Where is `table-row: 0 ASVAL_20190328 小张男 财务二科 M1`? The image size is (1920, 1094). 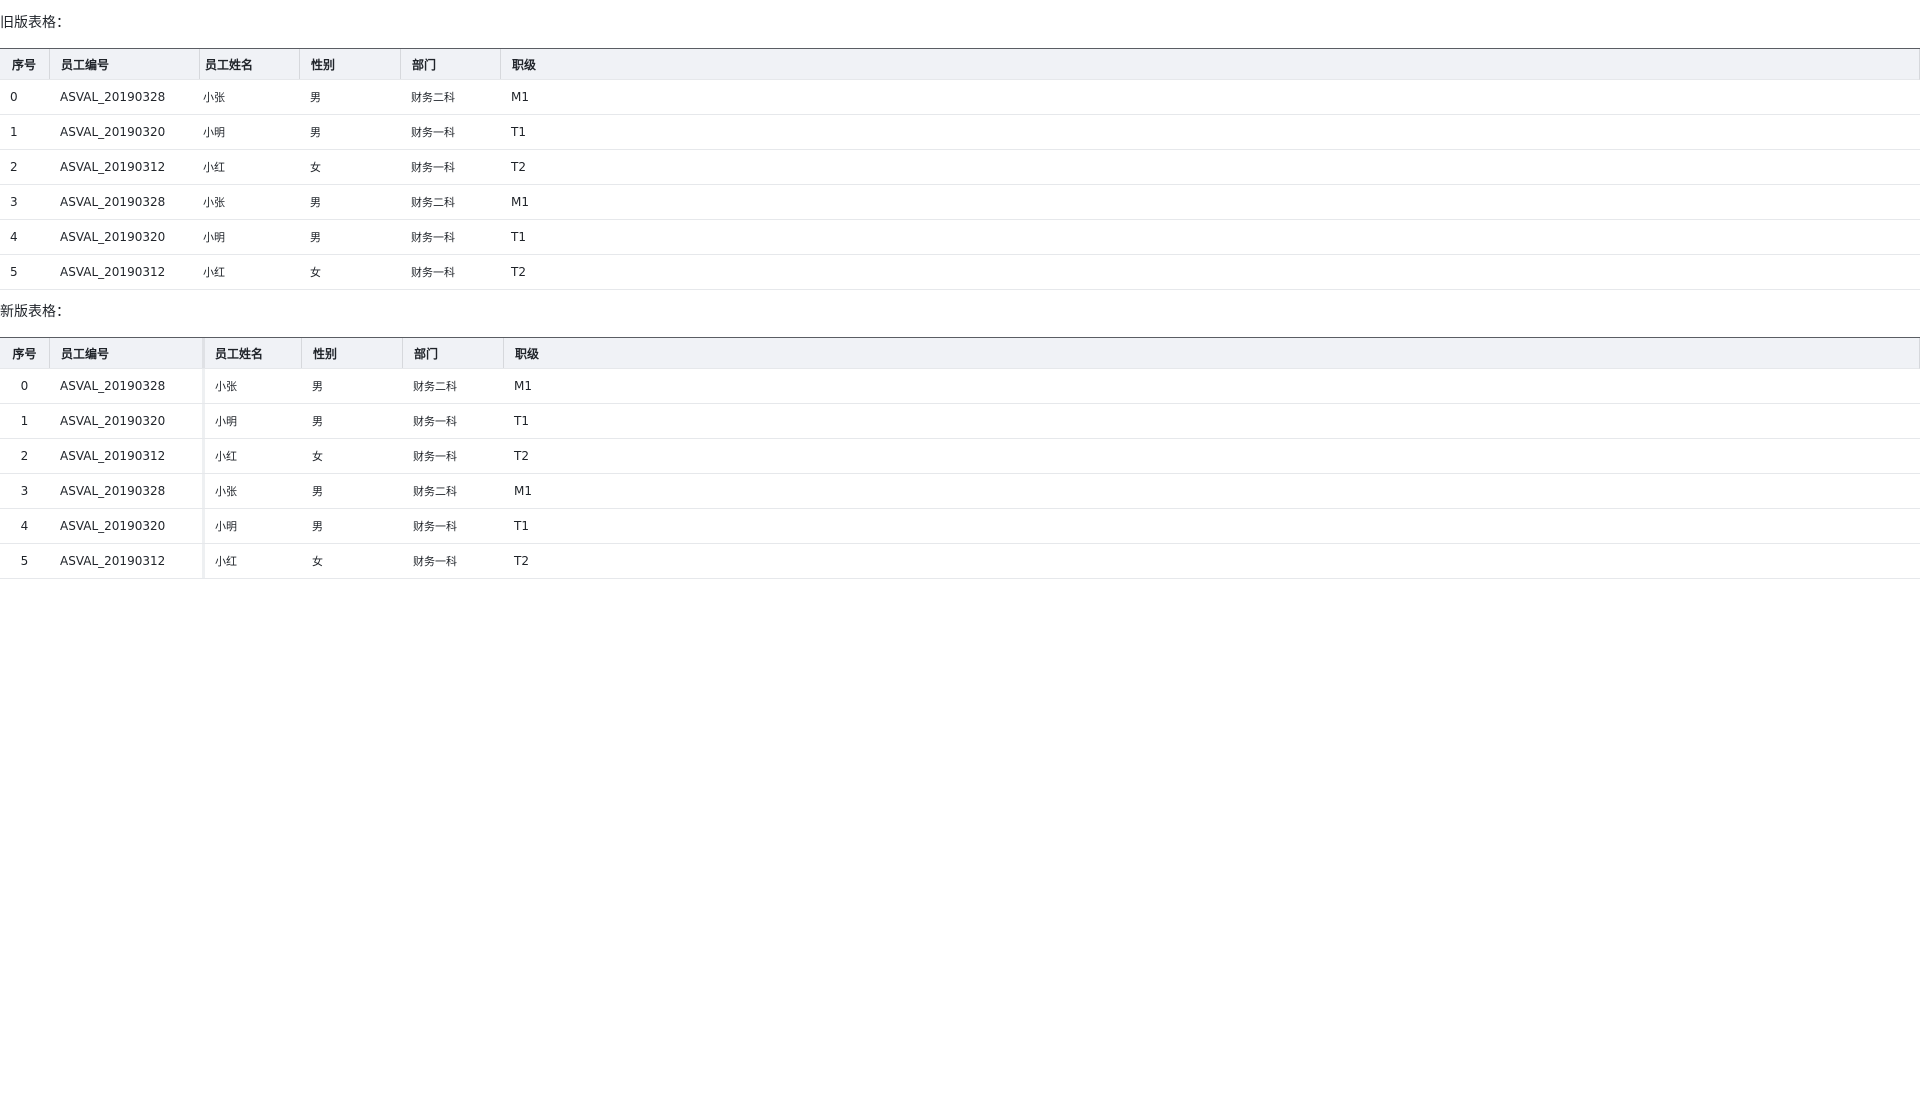 table-row: 0 ASVAL_20190328 小张男 财务二科 M1 is located at coordinates (960, 386).